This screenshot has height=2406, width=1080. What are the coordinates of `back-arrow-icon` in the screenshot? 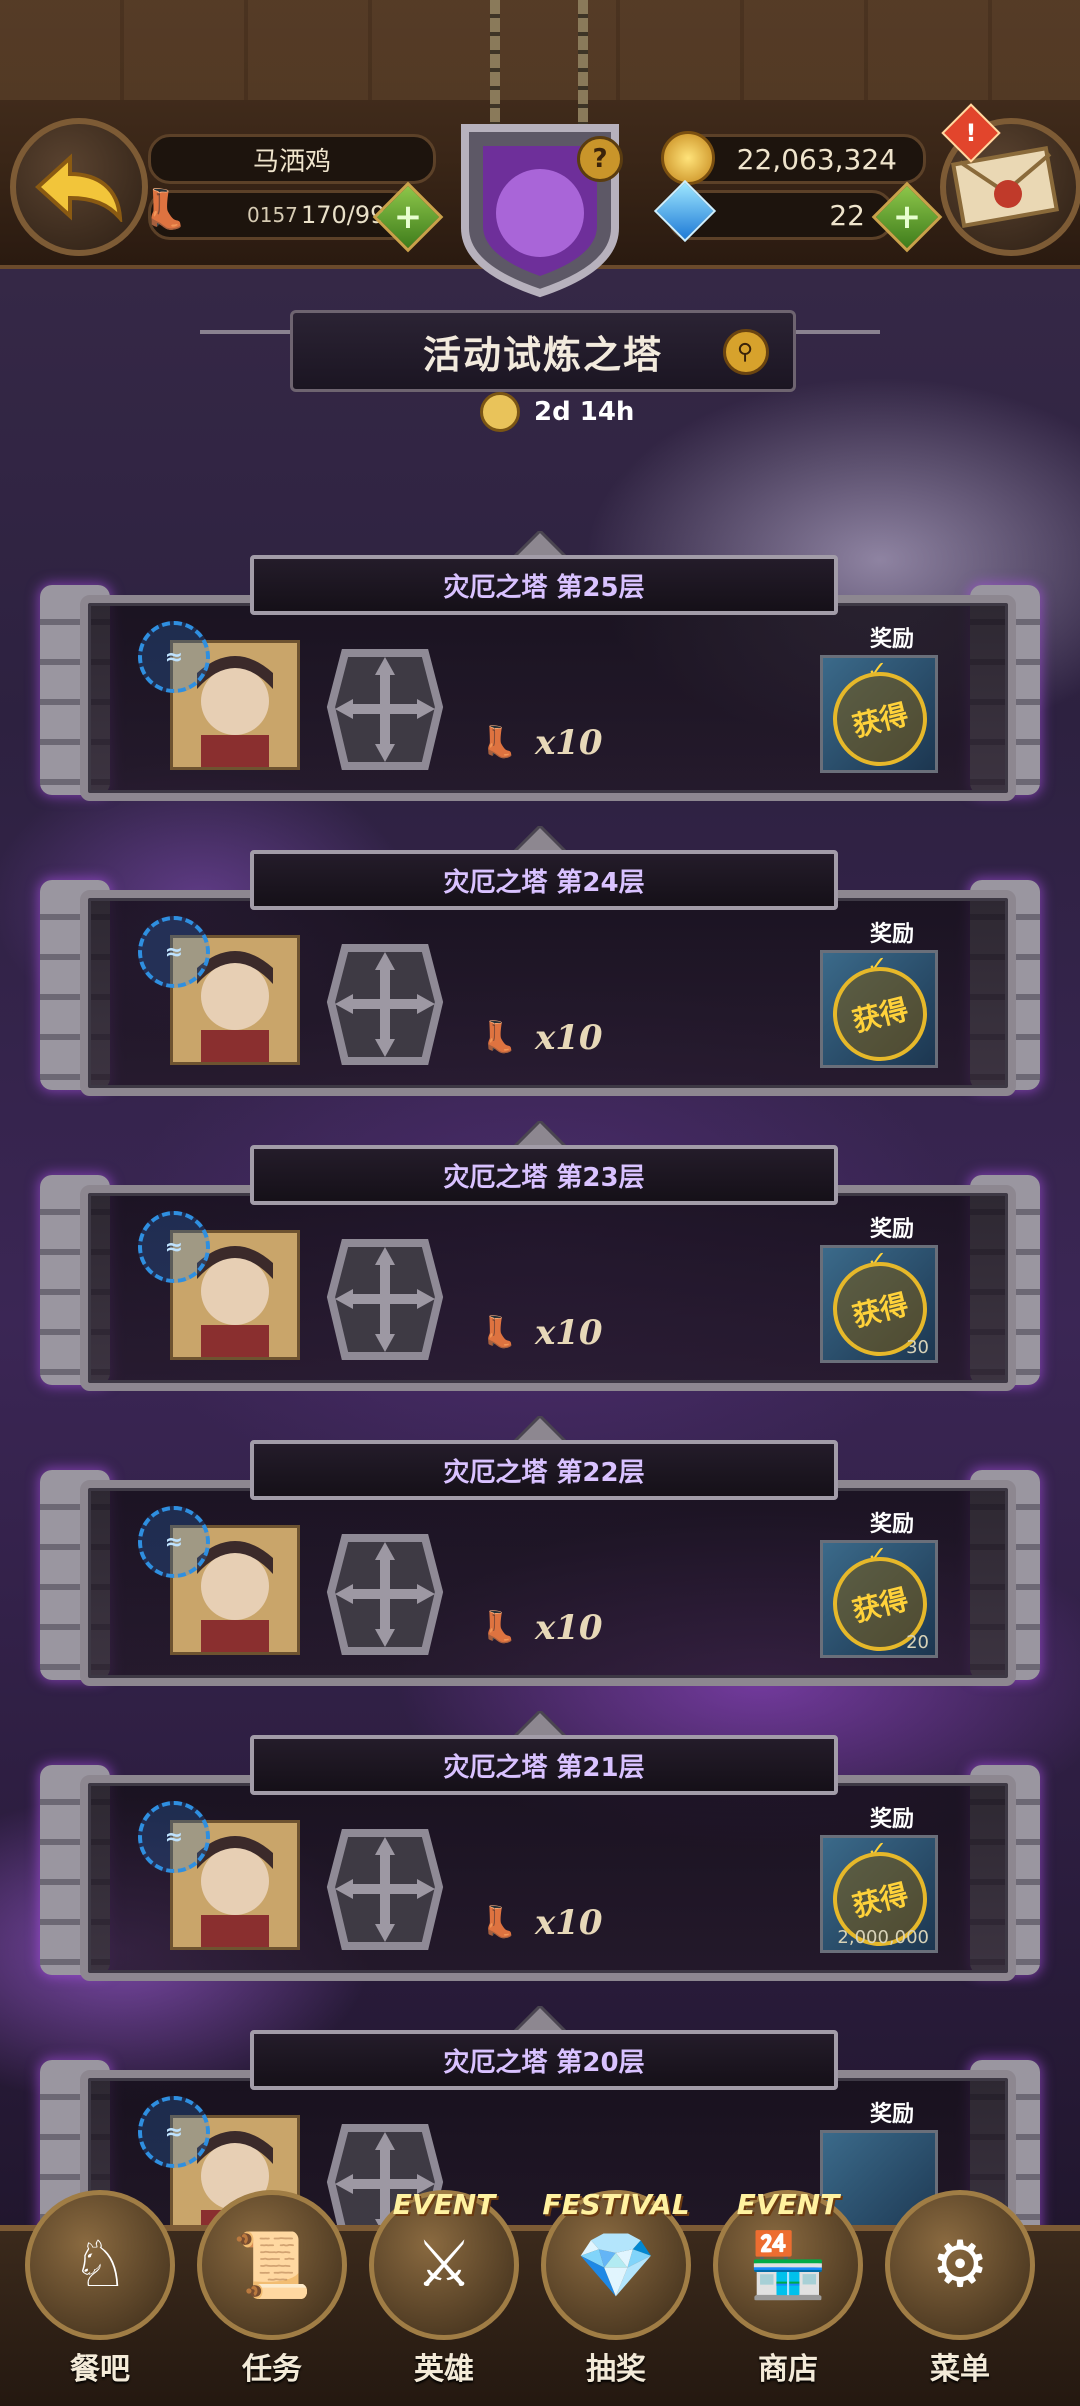 It's located at (79, 187).